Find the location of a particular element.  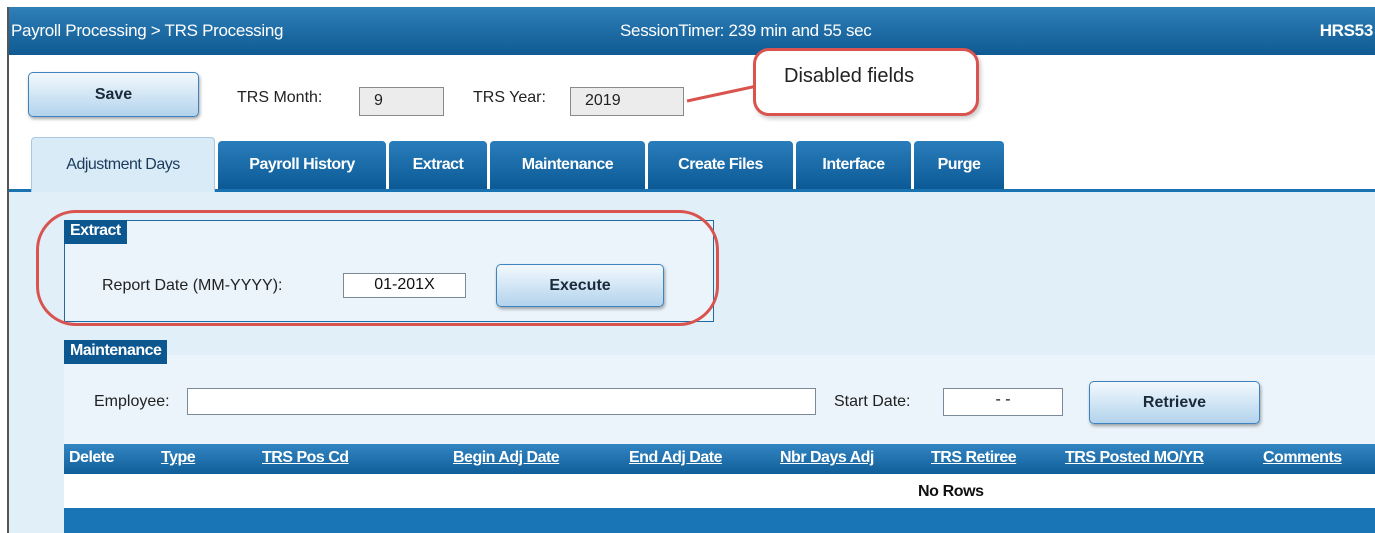

tab-maintenance: Maintenance is located at coordinates (567, 165).